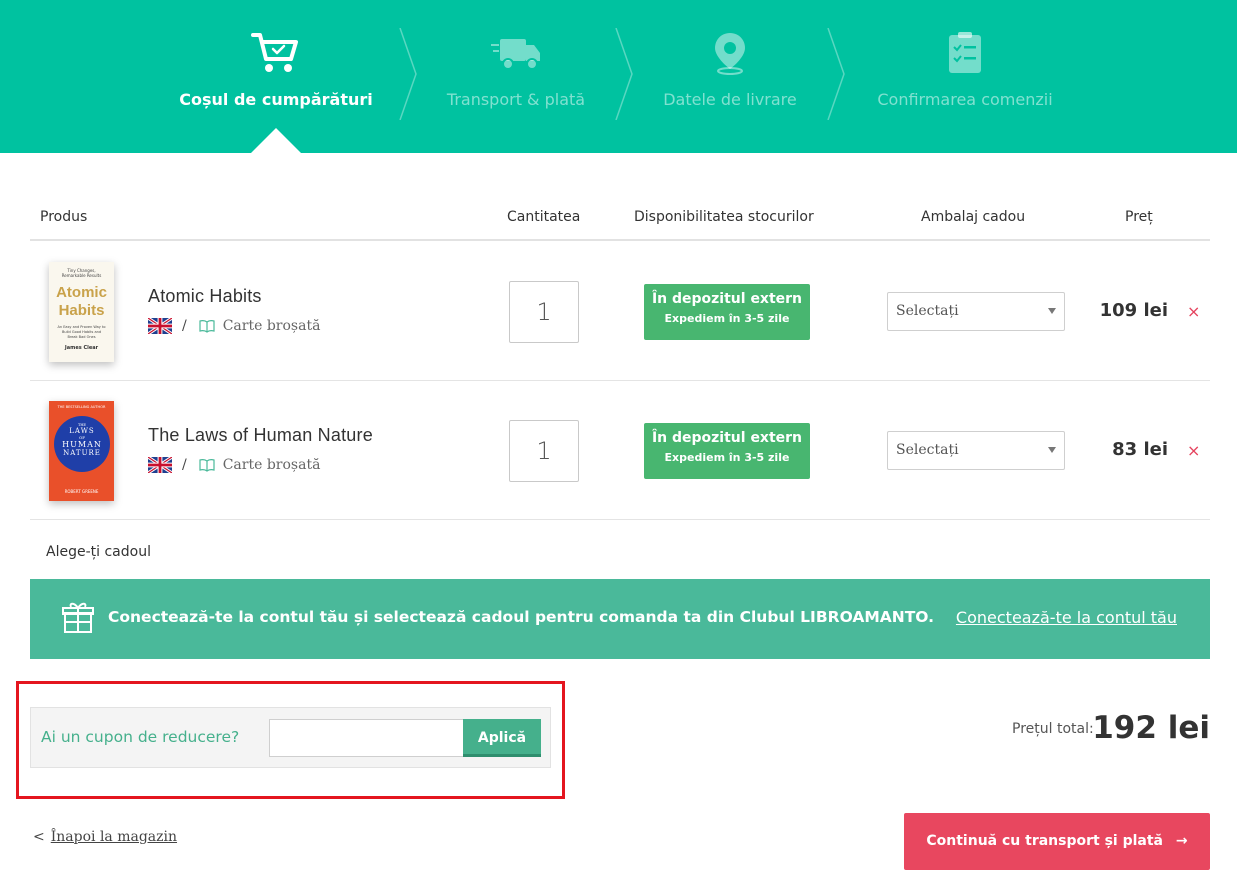  I want to click on cover-title-line: Habits, so click(81, 310).